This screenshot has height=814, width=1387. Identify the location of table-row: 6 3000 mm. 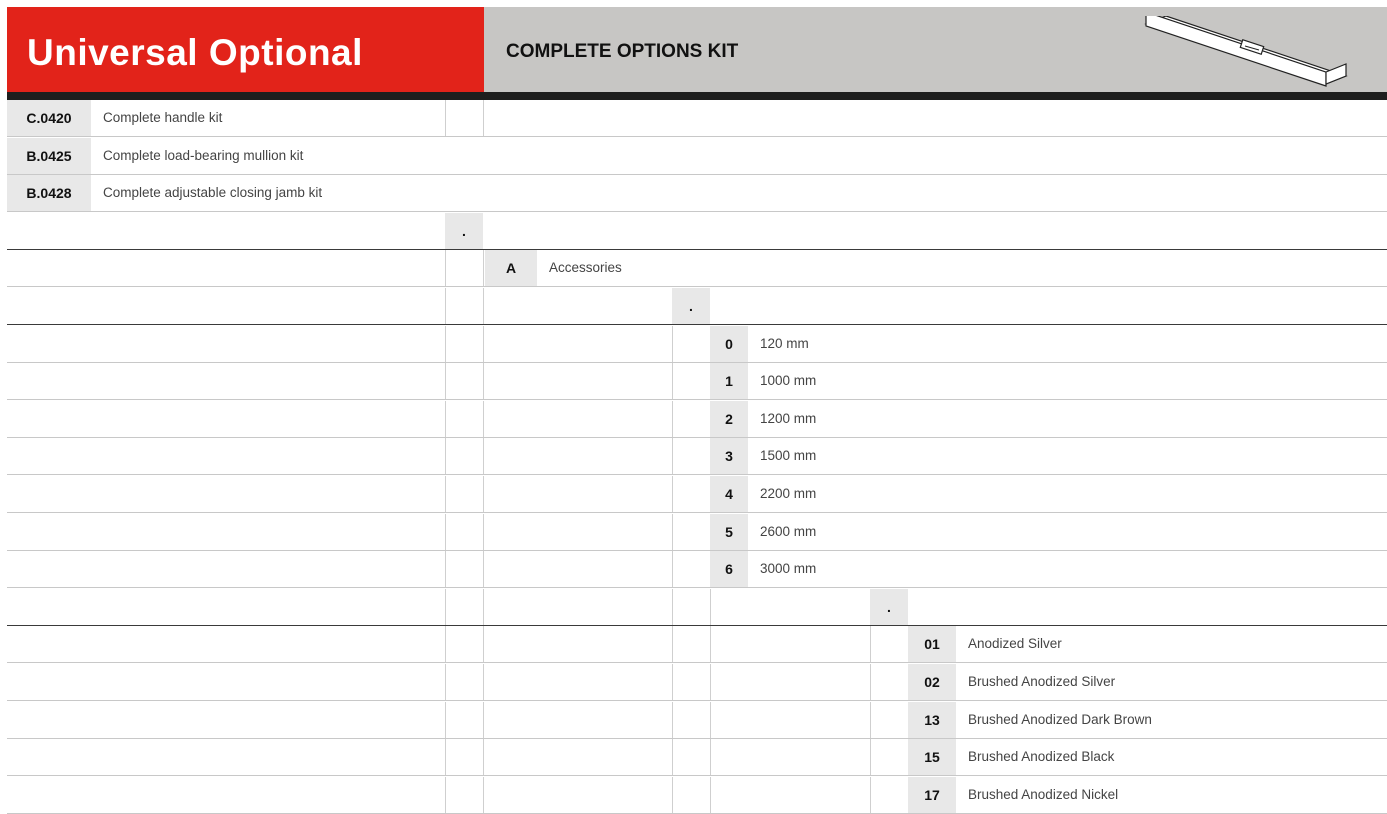
(697, 570).